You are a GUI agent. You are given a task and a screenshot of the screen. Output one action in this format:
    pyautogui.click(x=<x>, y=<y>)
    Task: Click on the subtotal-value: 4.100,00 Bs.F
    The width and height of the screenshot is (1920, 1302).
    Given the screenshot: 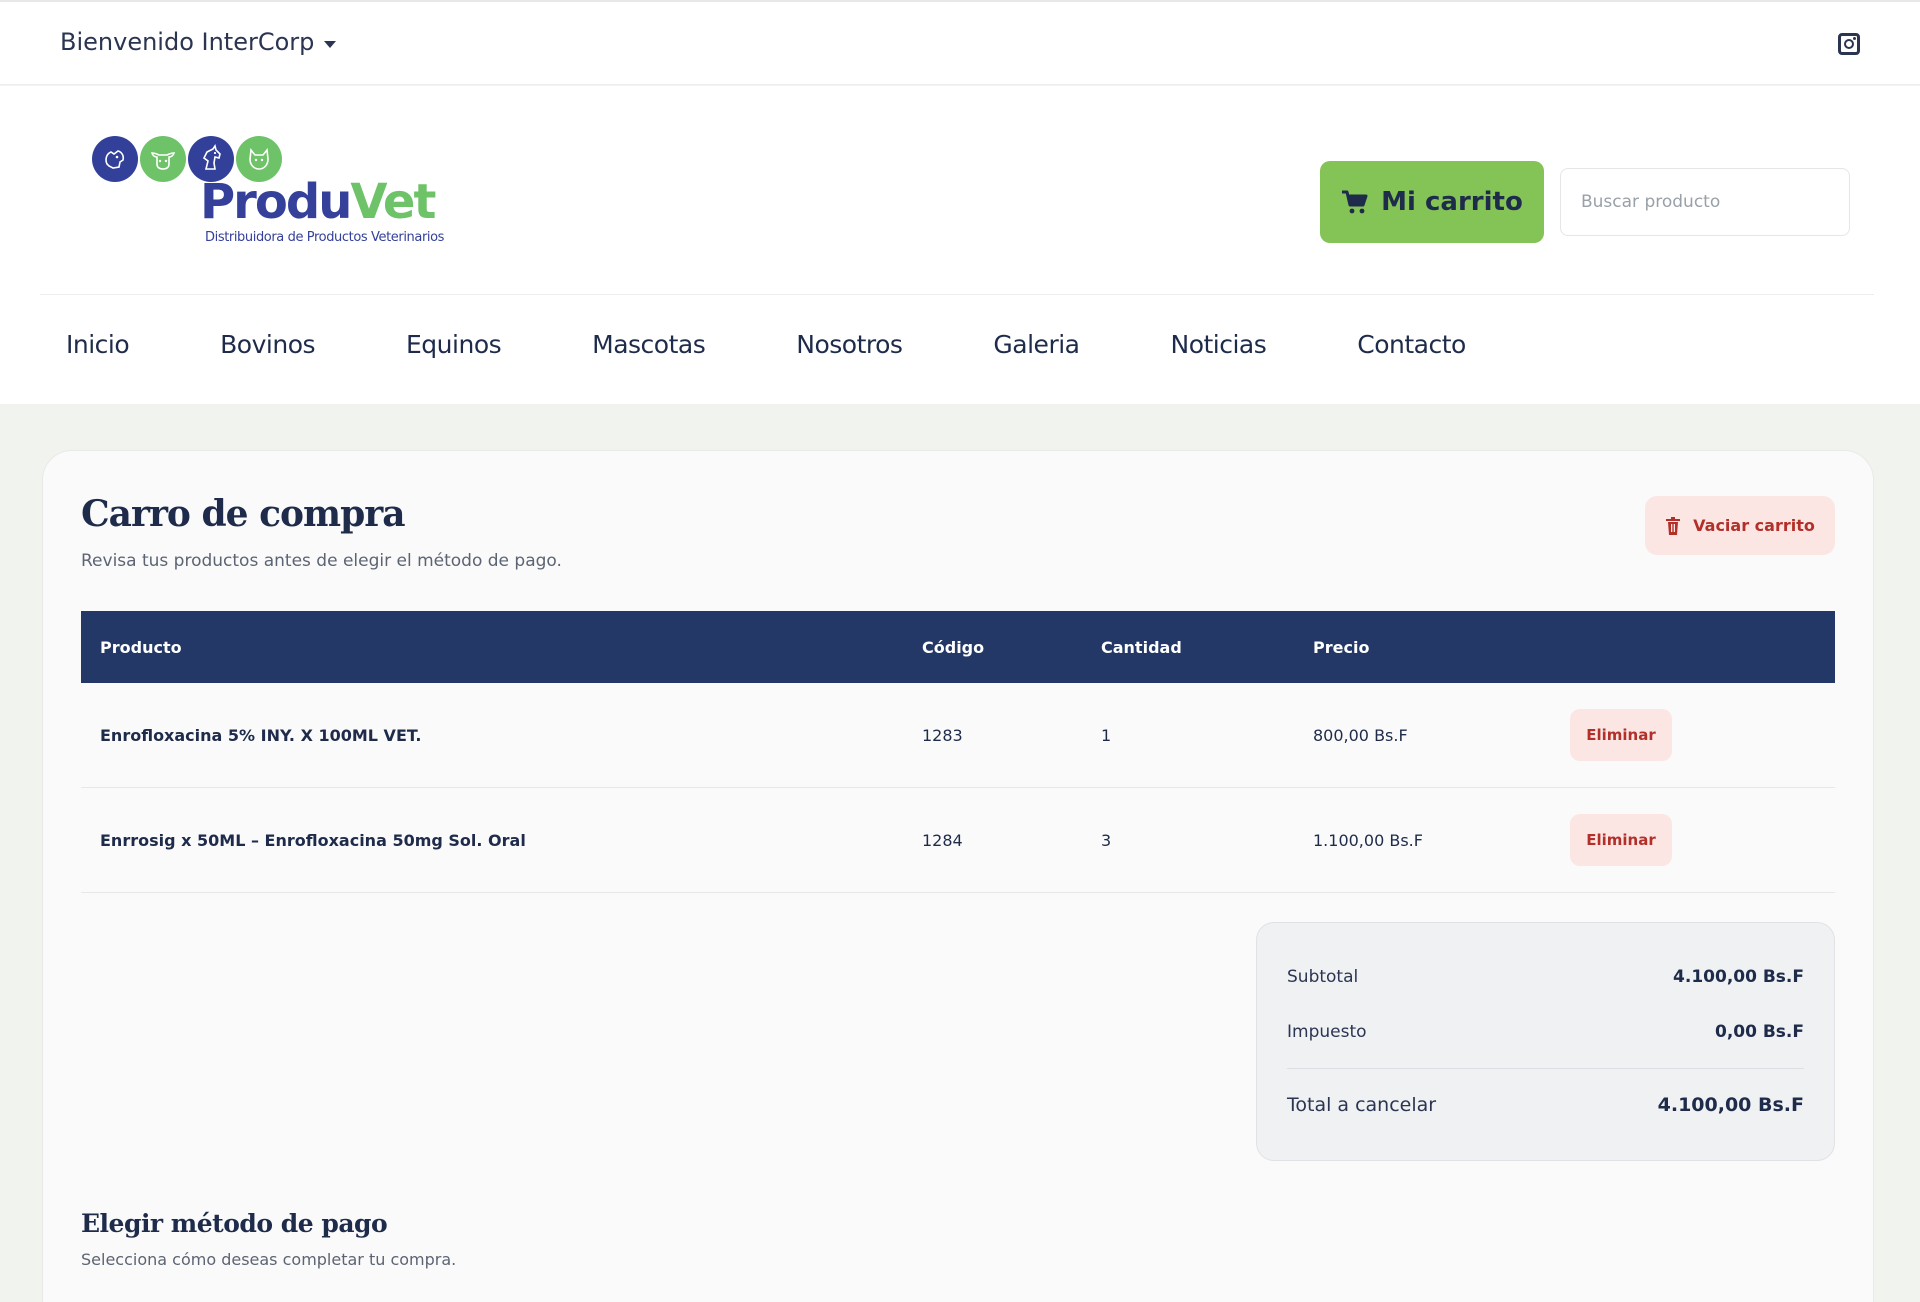 What is the action you would take?
    pyautogui.click(x=1738, y=977)
    